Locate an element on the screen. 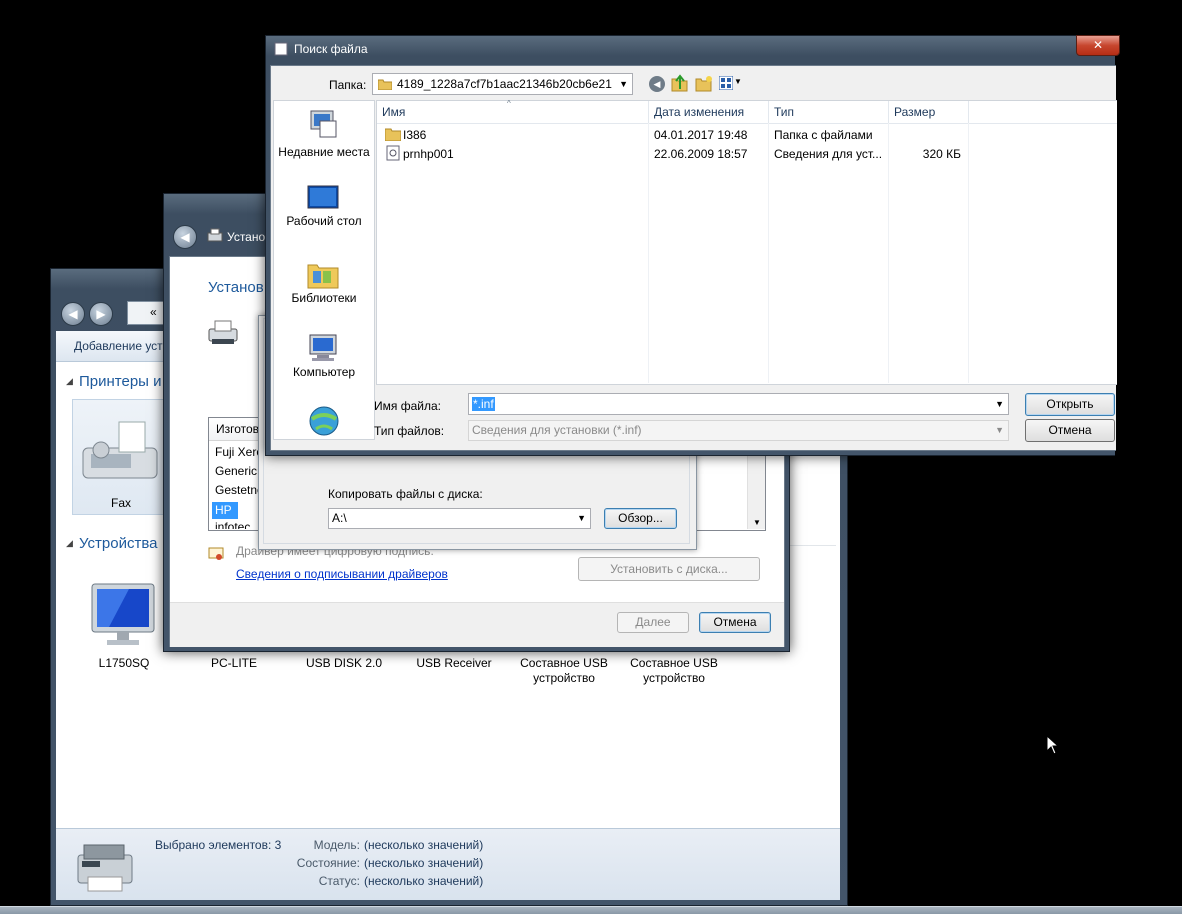  wizard-title: Устано is located at coordinates (246, 237).